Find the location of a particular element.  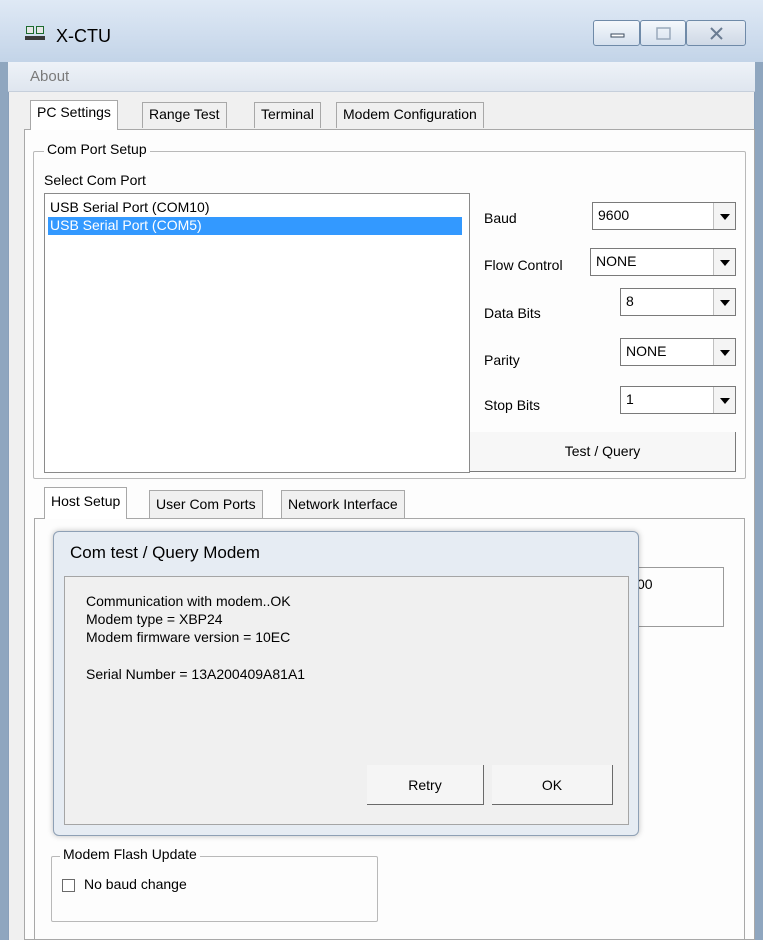

app-icon is located at coordinates (36, 33).